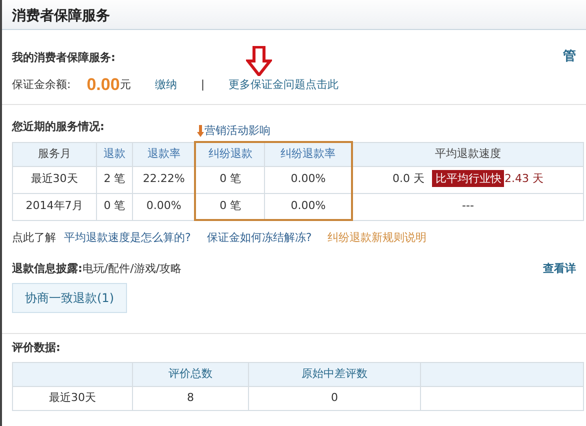 Image resolution: width=586 pixels, height=426 pixels. Describe the element at coordinates (468, 154) in the screenshot. I see `column-header: 平均退款速度` at that location.